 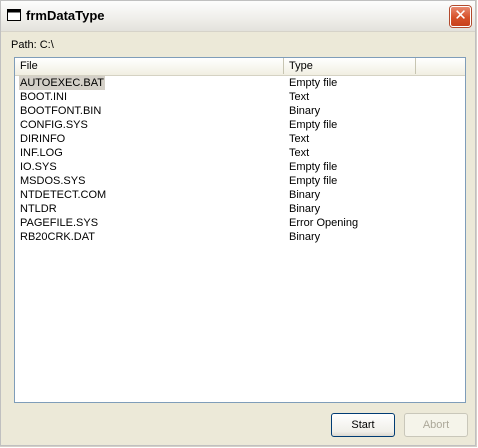 I want to click on close-button: ✕, so click(x=460, y=16).